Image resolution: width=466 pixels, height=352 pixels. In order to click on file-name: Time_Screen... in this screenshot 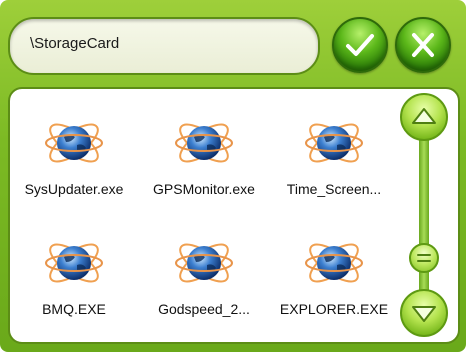, I will do `click(334, 189)`.